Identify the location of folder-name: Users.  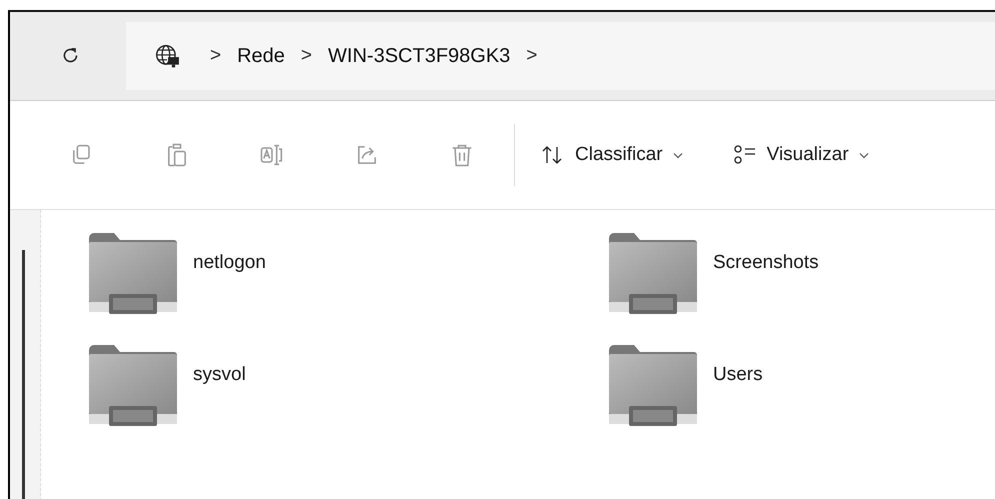
(738, 375).